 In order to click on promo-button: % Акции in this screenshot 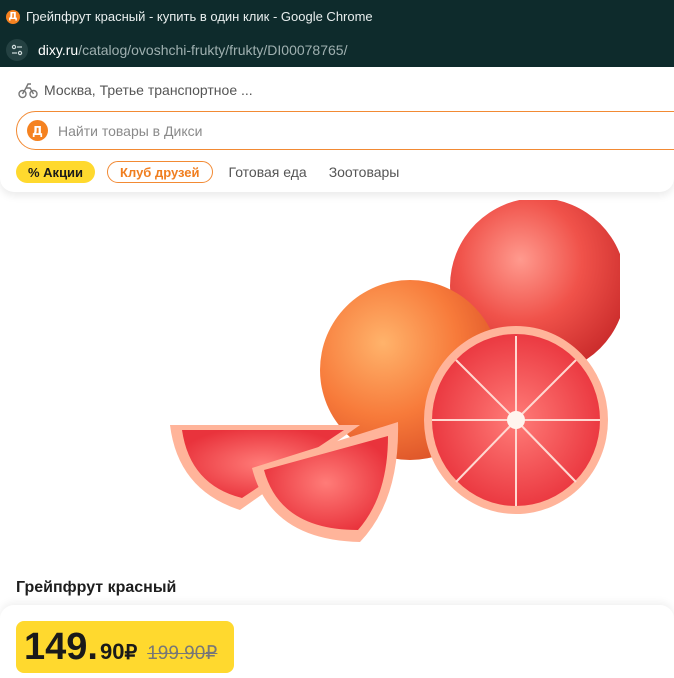, I will do `click(56, 172)`.